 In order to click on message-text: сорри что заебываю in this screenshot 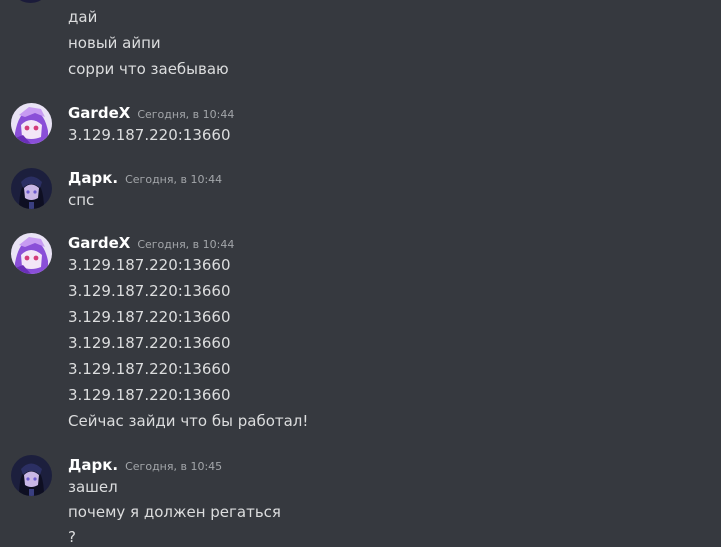, I will do `click(148, 69)`.